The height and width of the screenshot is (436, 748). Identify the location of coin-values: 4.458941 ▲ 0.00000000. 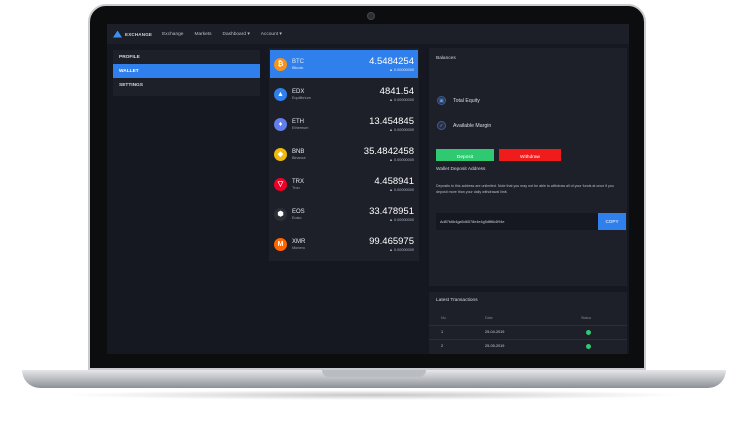
(394, 184).